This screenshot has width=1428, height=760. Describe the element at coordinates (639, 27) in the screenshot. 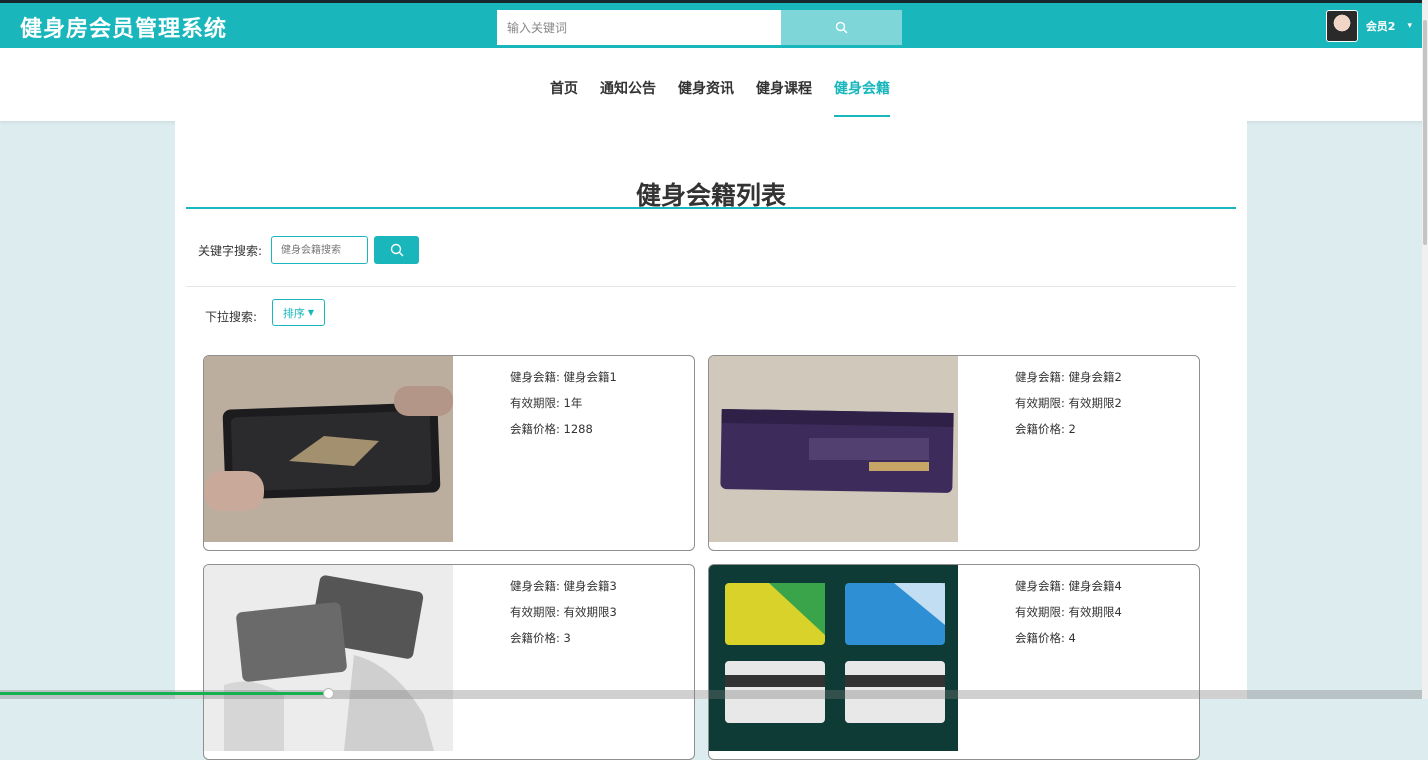

I see `header-search-input` at that location.